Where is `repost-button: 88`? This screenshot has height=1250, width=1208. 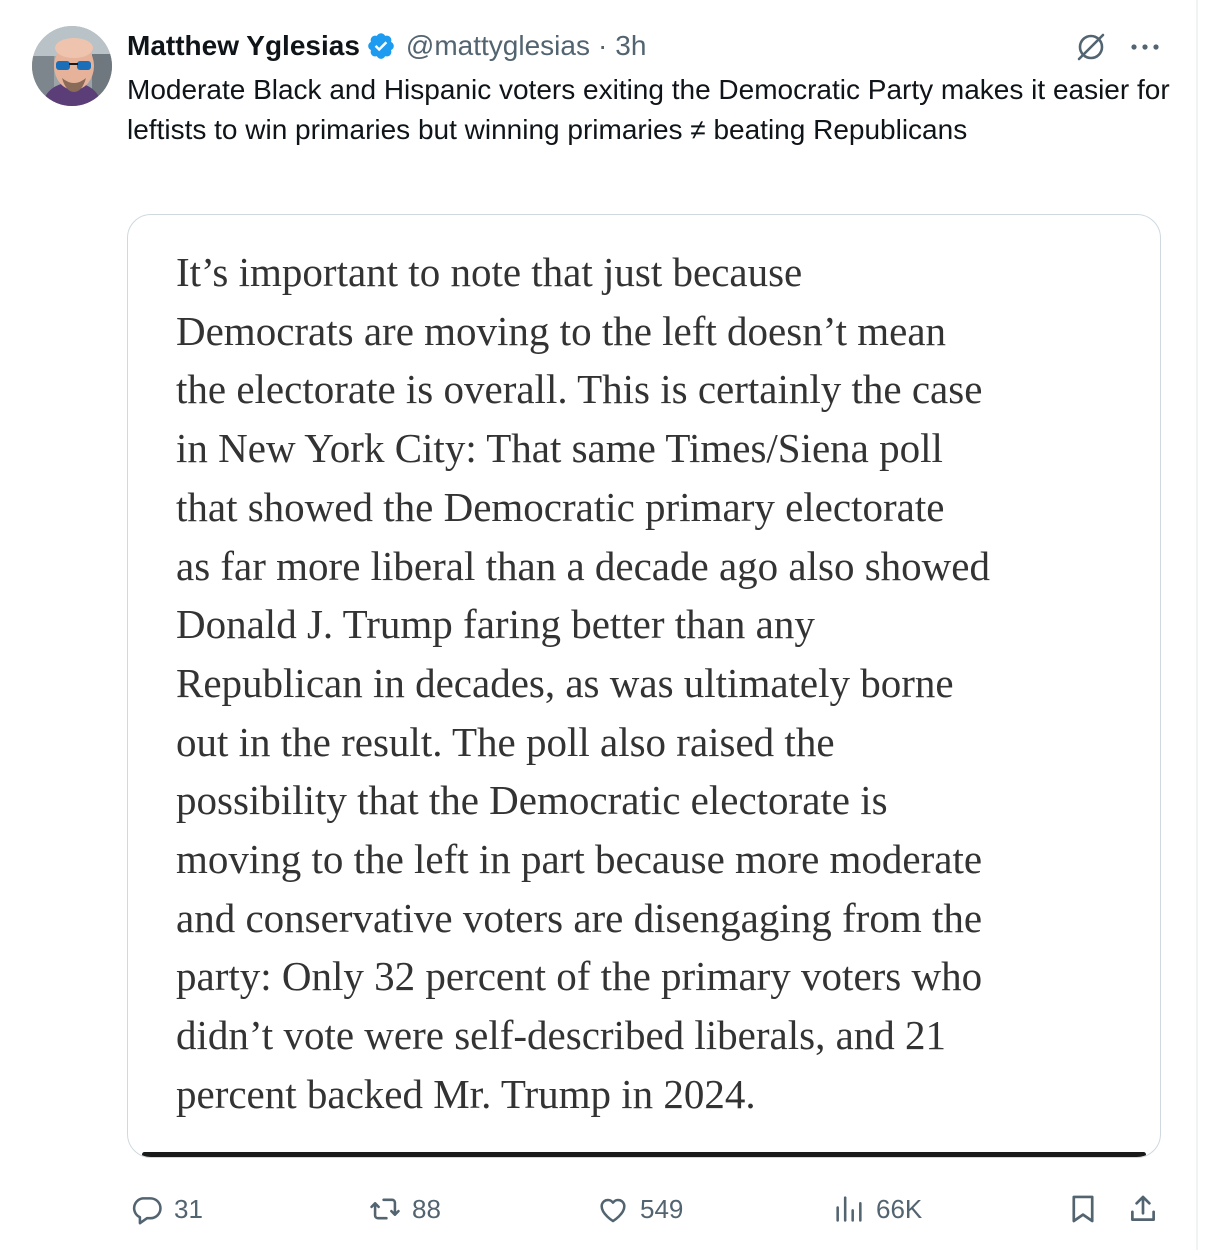
repost-button: 88 is located at coordinates (404, 1209).